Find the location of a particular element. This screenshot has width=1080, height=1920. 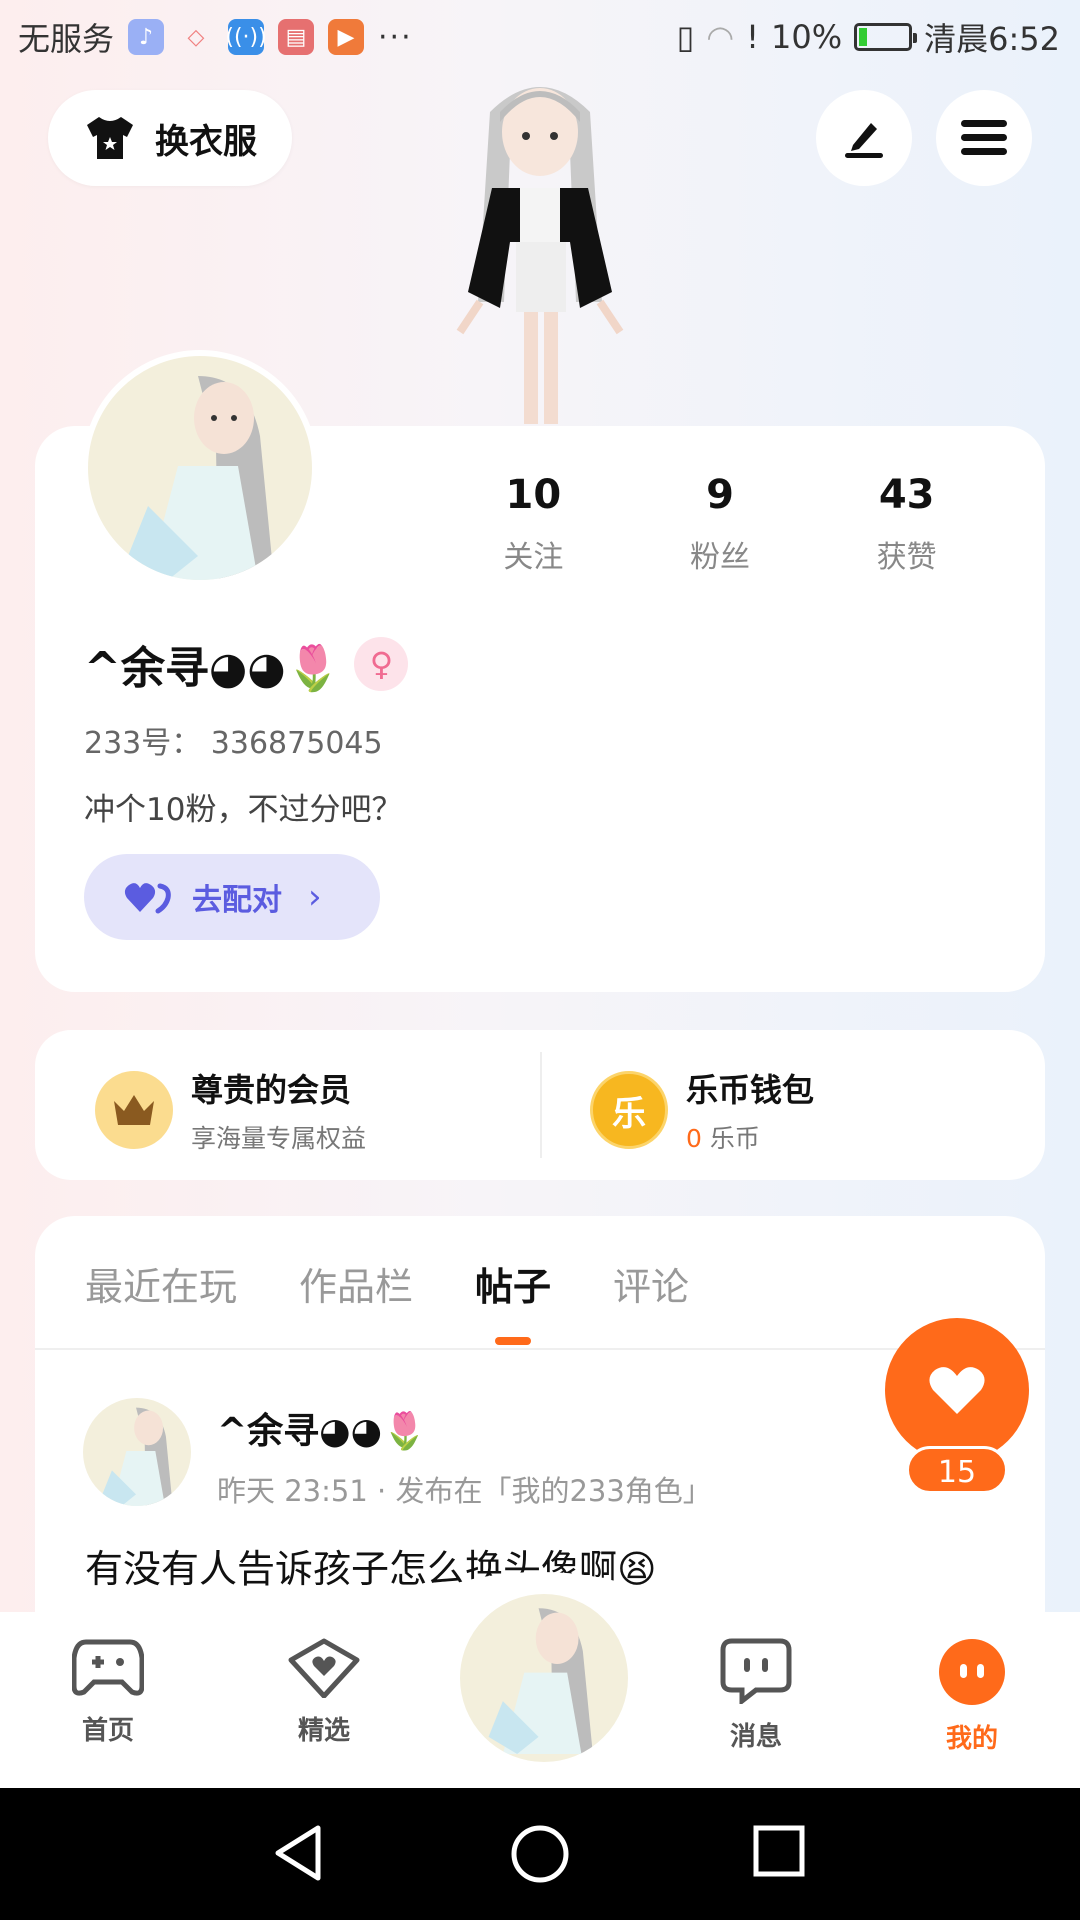

nav-center-avatar is located at coordinates (544, 1678).